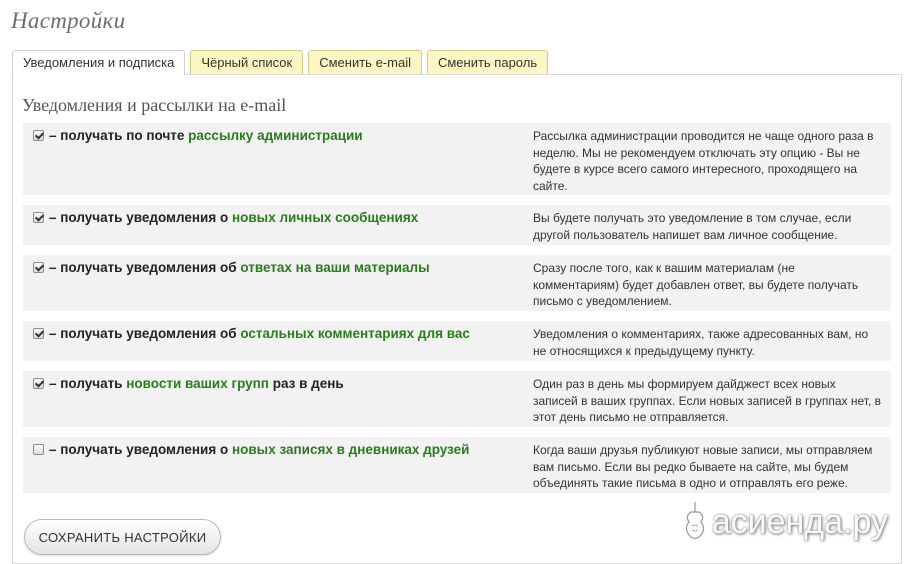 This screenshot has width=904, height=564. Describe the element at coordinates (799, 521) in the screenshot. I see `watermark-text: асиенда.ру` at that location.